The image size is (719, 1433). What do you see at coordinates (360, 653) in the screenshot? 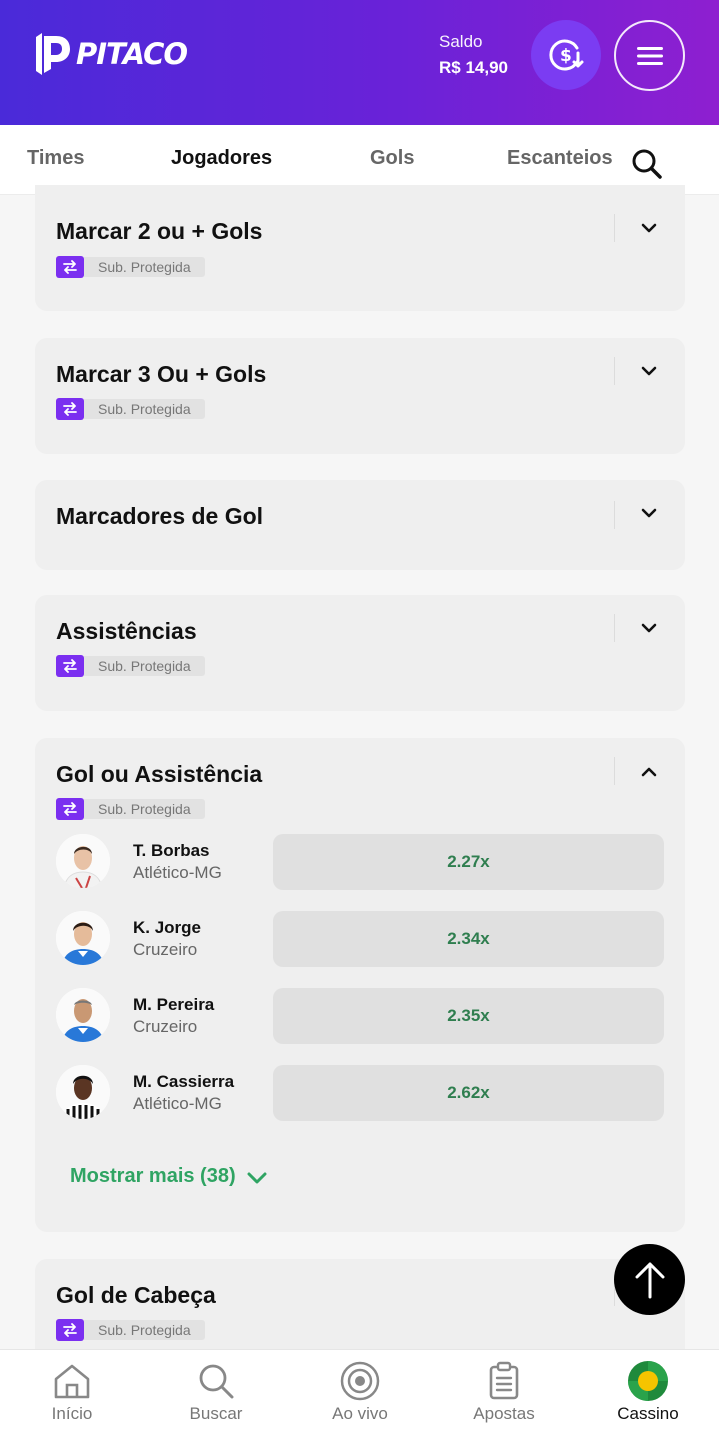
I see `market-card-assistencias: Assistências Sub. Protegida` at bounding box center [360, 653].